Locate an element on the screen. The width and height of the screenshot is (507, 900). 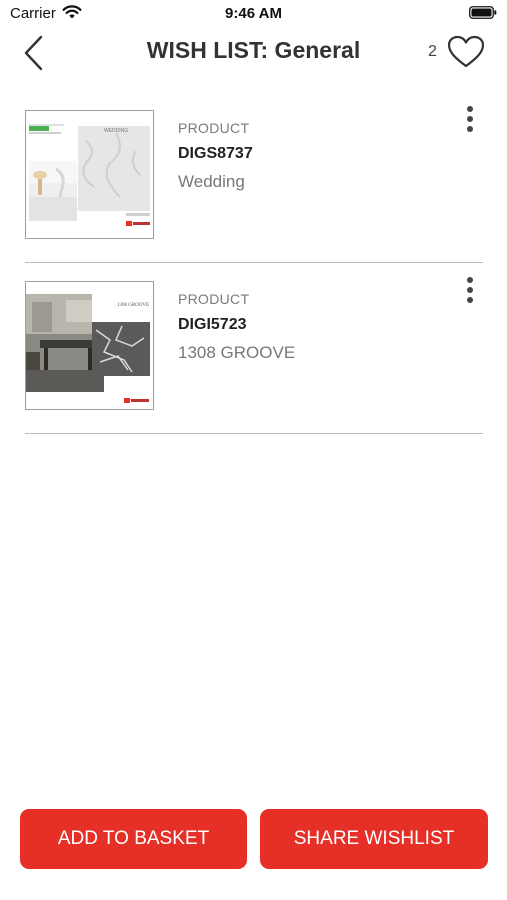
product-thumbnail: WEDDING TILESTREAM is located at coordinates (89, 174).